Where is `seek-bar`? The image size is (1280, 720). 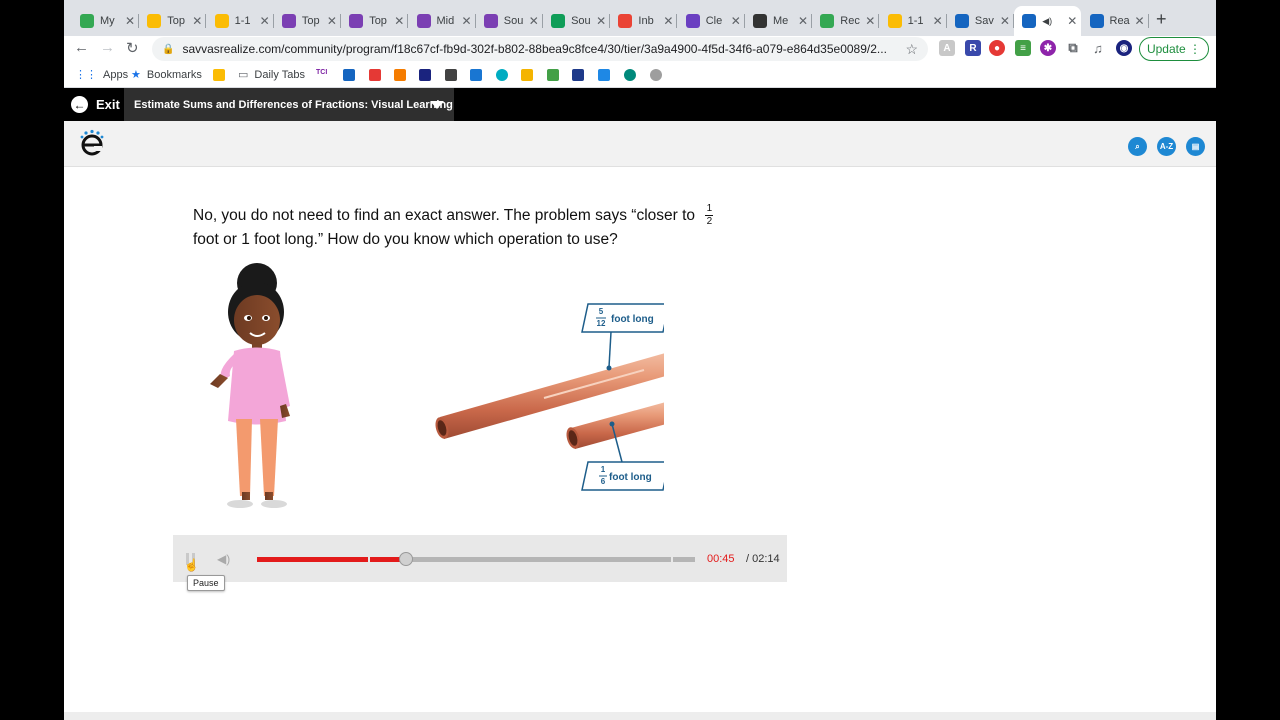
seek-bar is located at coordinates (476, 559).